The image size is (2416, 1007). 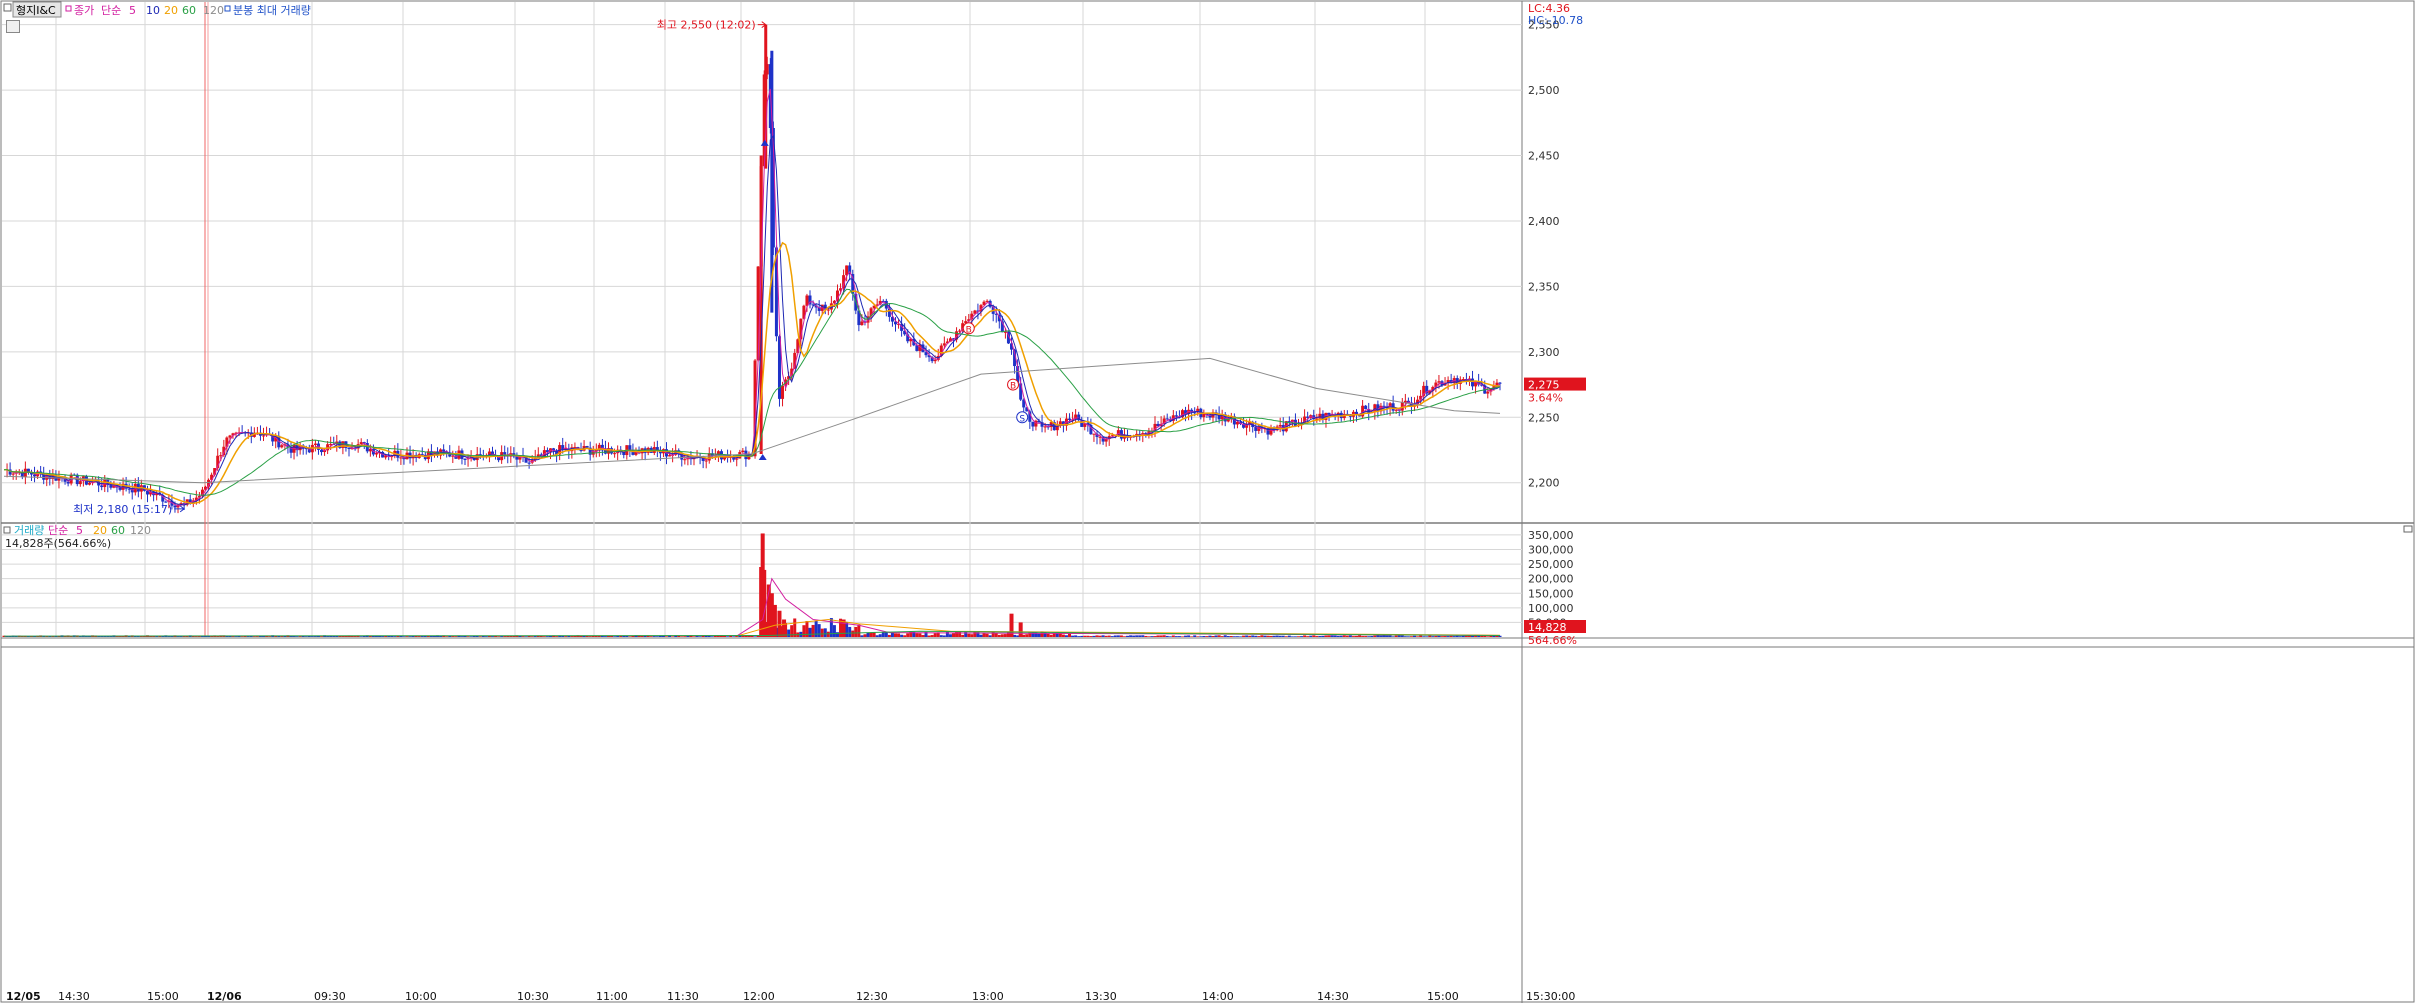 What do you see at coordinates (764, 142) in the screenshot?
I see `marker-up-icon` at bounding box center [764, 142].